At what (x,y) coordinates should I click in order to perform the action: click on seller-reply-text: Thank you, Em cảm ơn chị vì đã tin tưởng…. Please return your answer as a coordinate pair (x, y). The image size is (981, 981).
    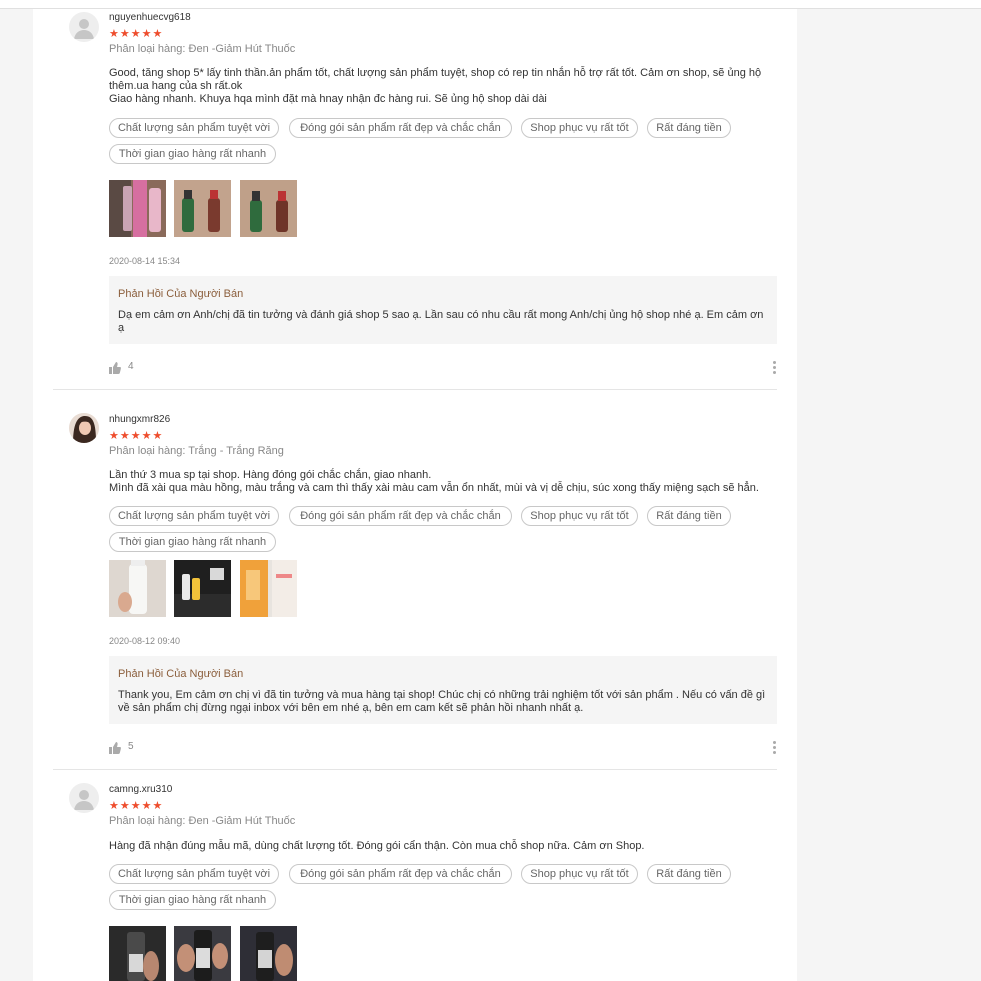
    Looking at the image, I should click on (442, 701).